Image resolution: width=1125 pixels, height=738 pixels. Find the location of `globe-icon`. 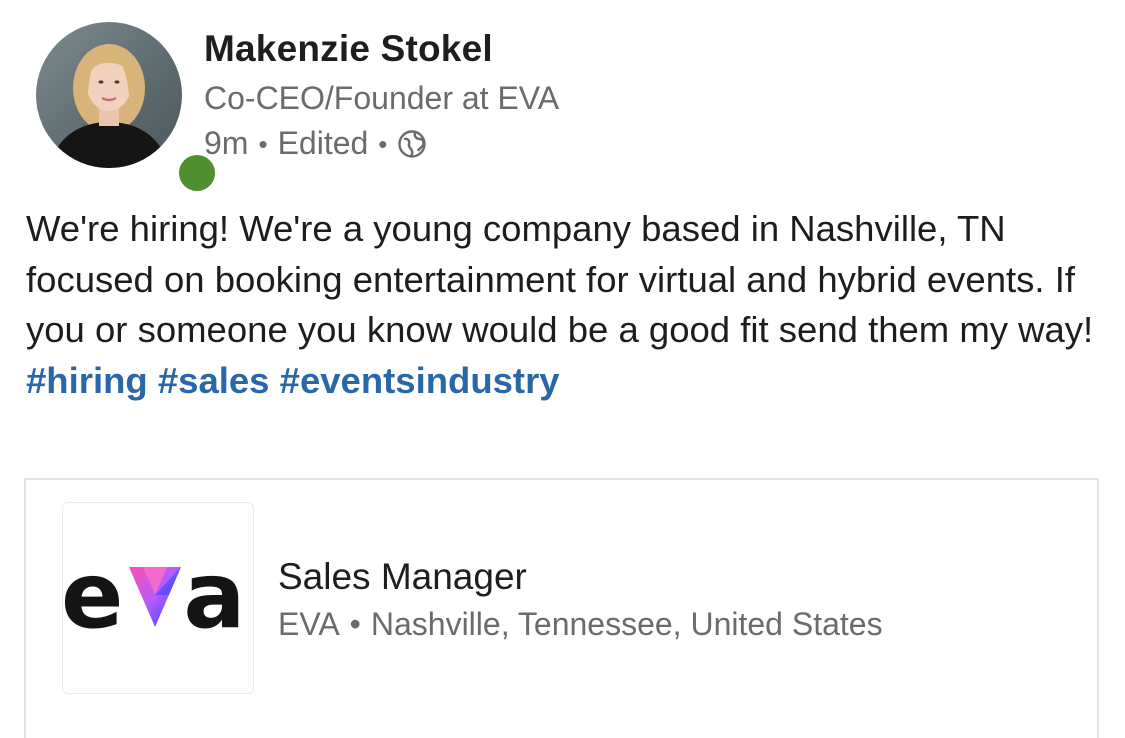

globe-icon is located at coordinates (412, 144).